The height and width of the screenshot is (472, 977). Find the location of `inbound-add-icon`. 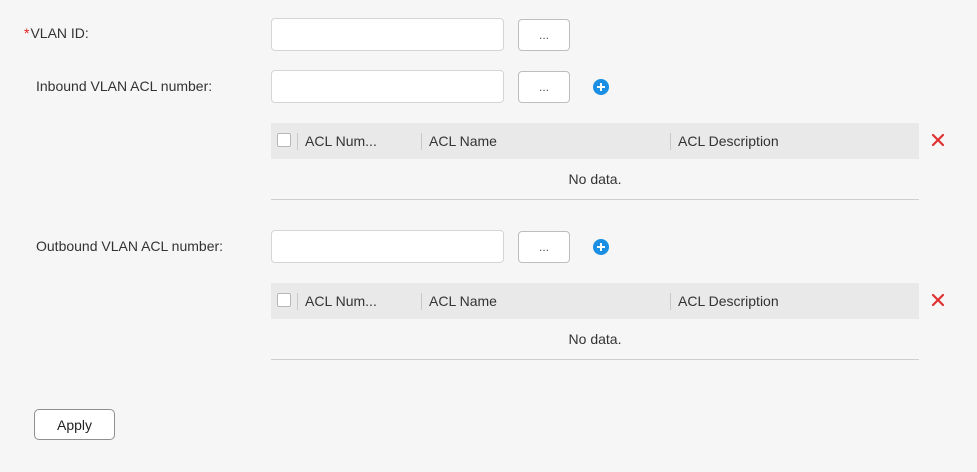

inbound-add-icon is located at coordinates (601, 87).